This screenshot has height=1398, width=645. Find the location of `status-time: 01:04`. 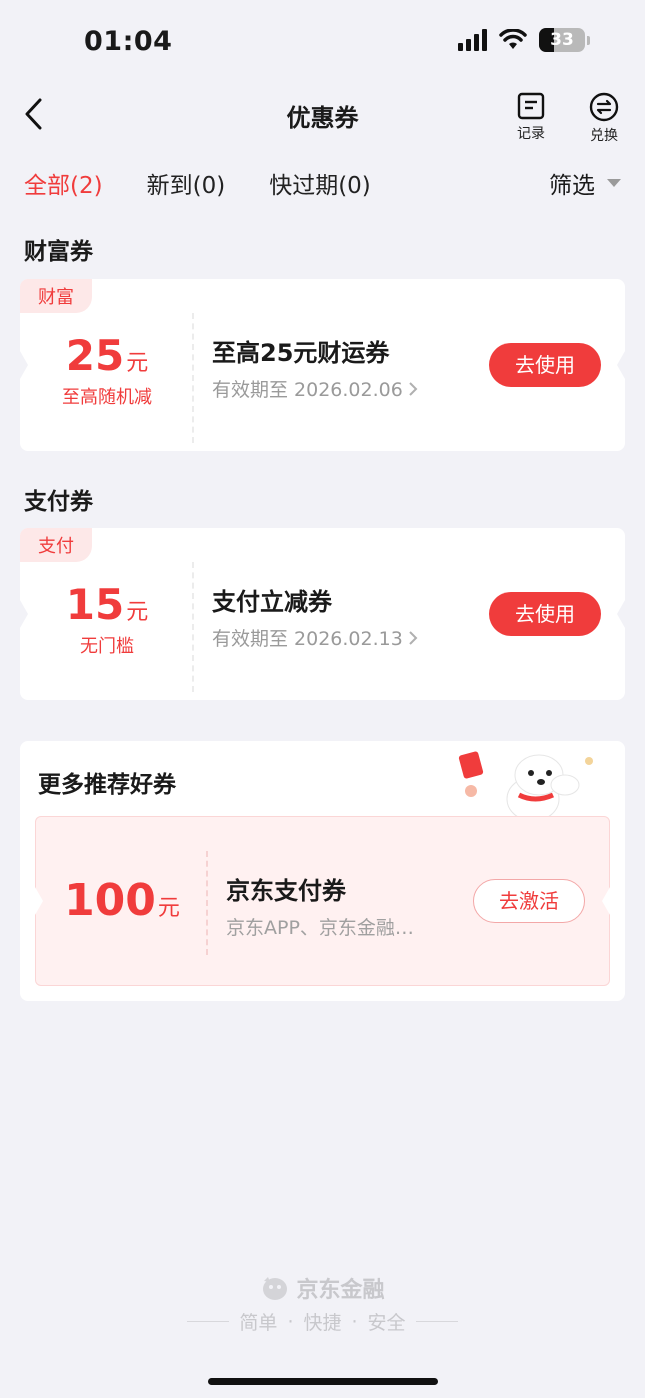

status-time: 01:04 is located at coordinates (128, 41).